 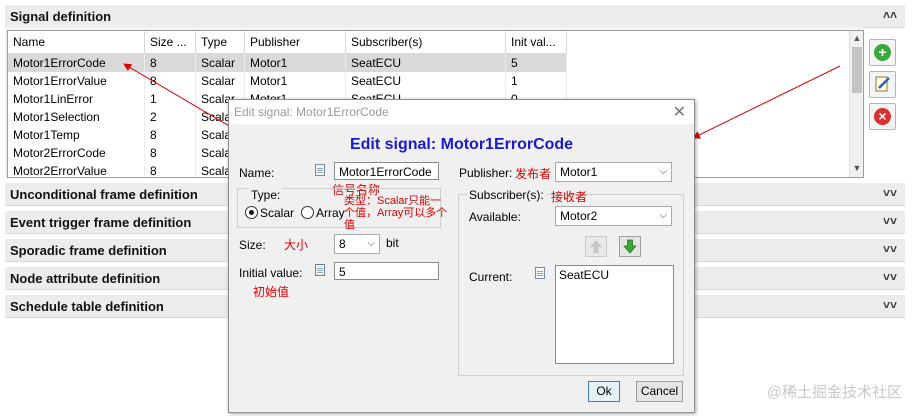 I want to click on delete-icon: ×, so click(x=882, y=116).